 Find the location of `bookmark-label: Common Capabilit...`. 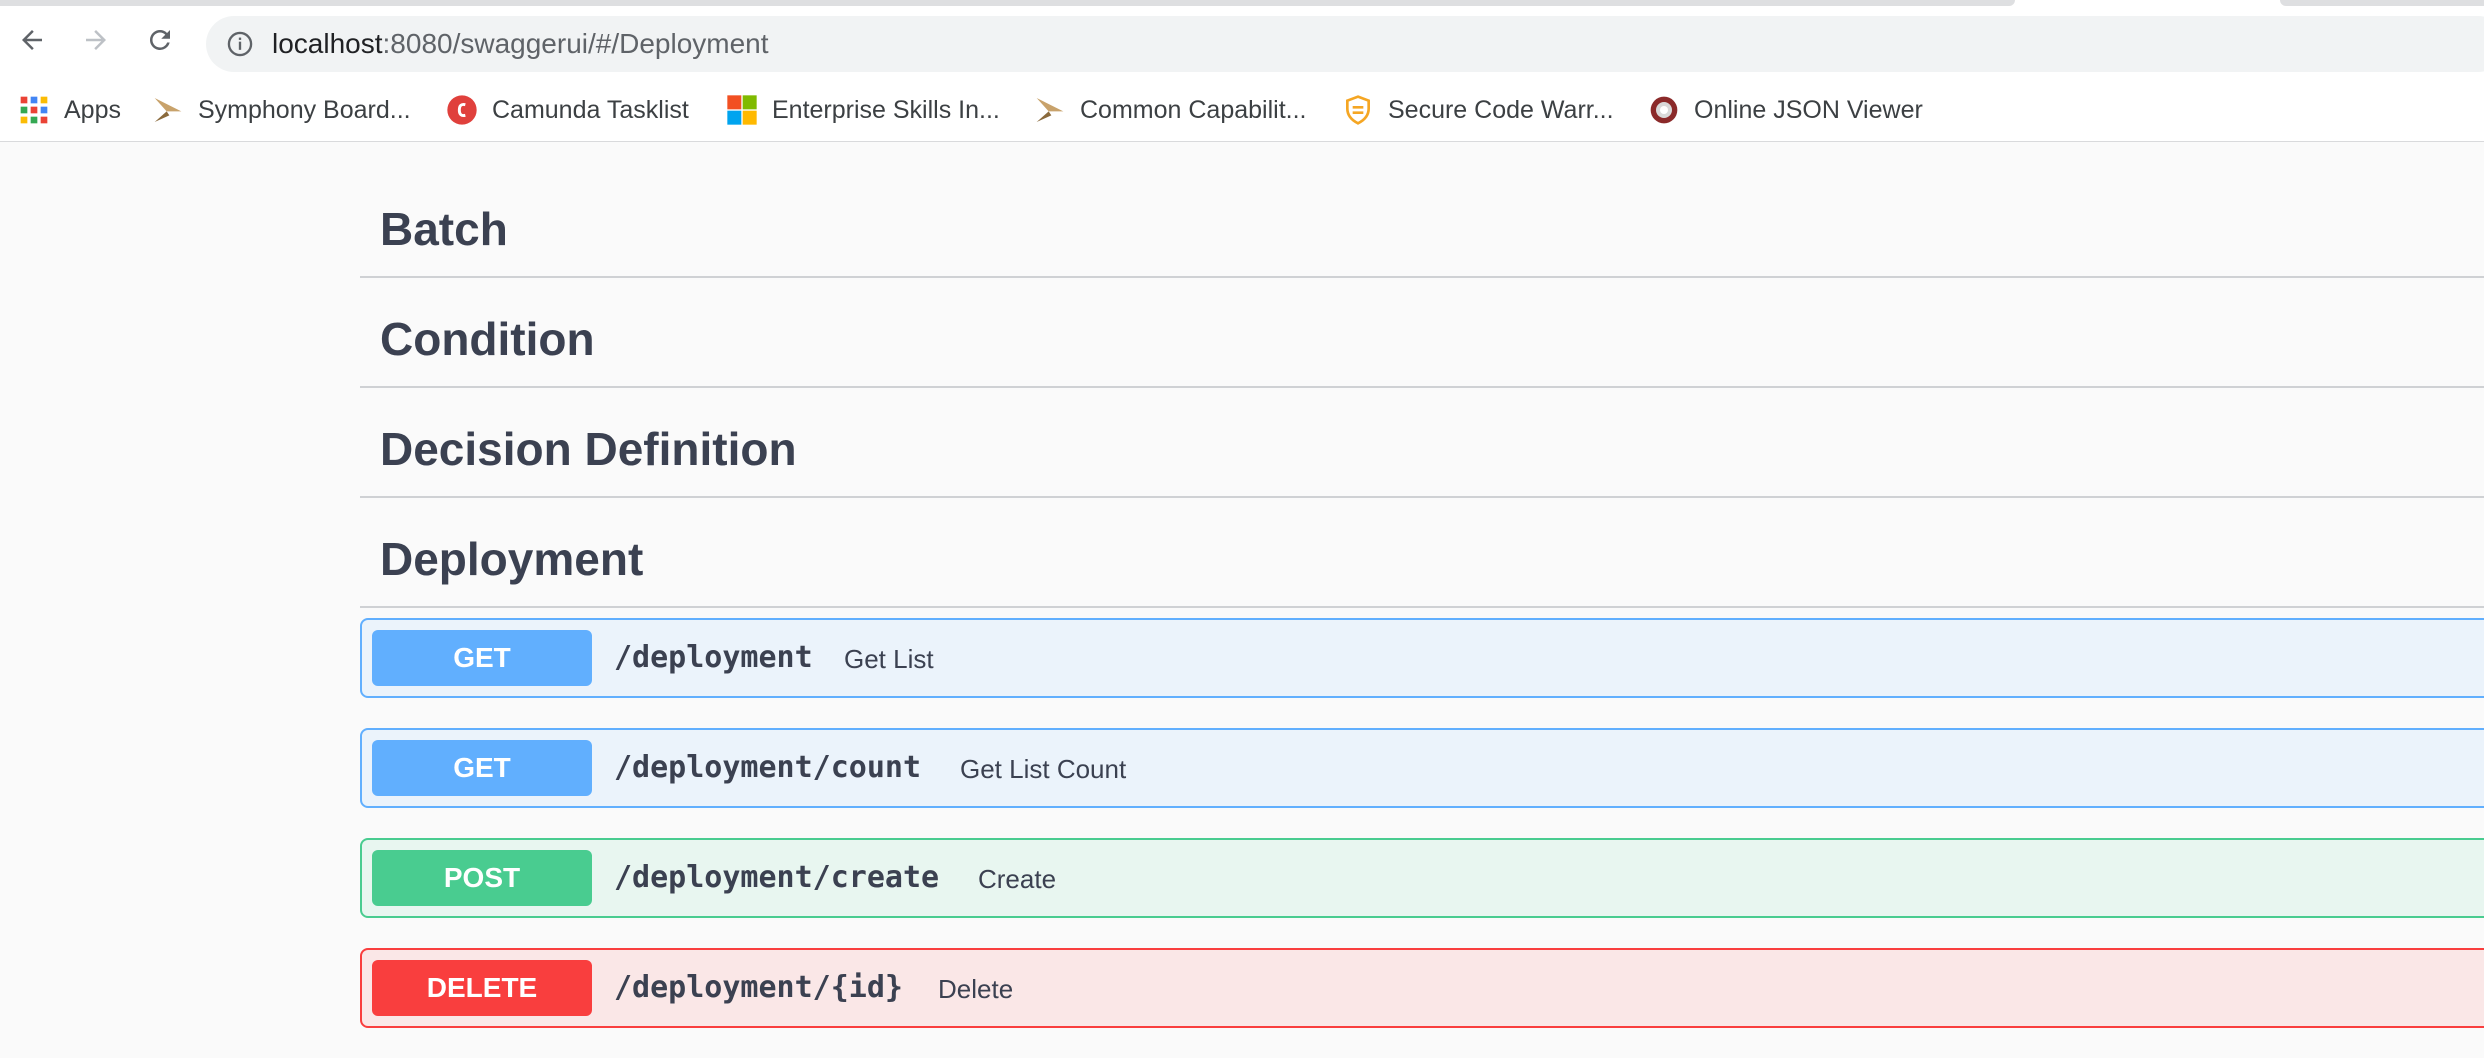

bookmark-label: Common Capabilit... is located at coordinates (1193, 109).